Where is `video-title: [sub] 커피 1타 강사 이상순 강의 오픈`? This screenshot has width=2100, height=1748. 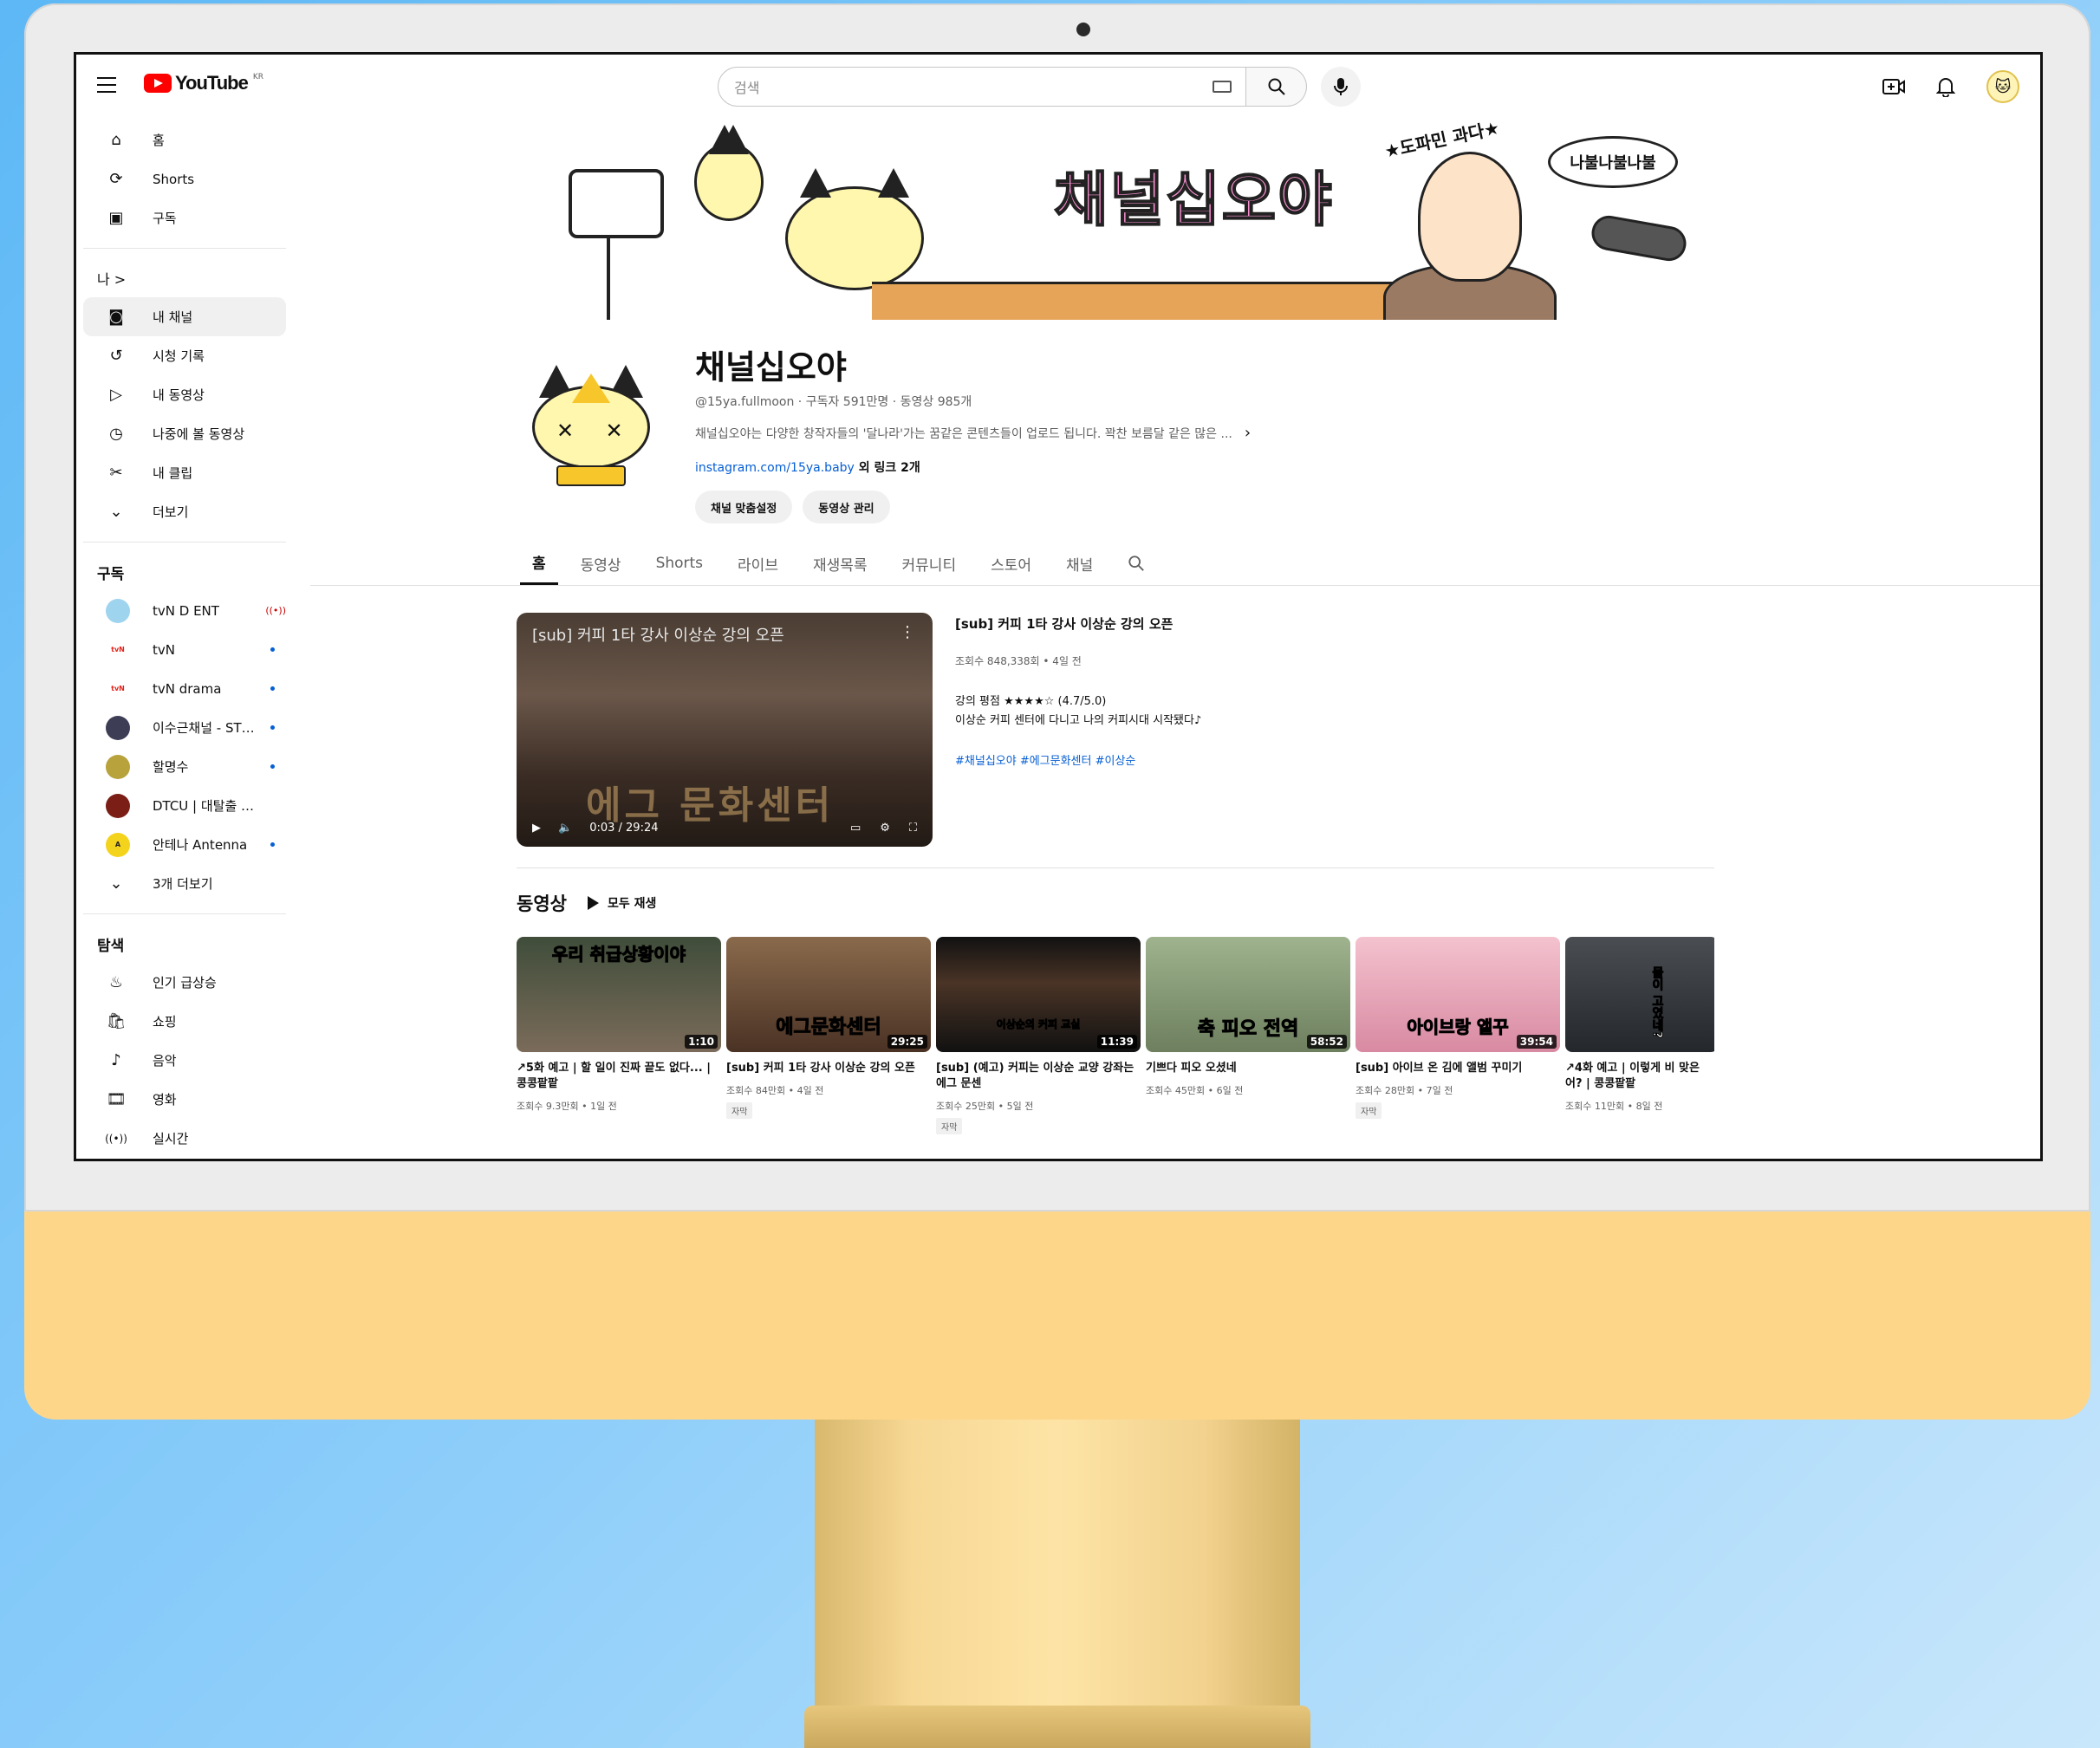 video-title: [sub] 커피 1타 강사 이상순 강의 오픈 is located at coordinates (828, 1069).